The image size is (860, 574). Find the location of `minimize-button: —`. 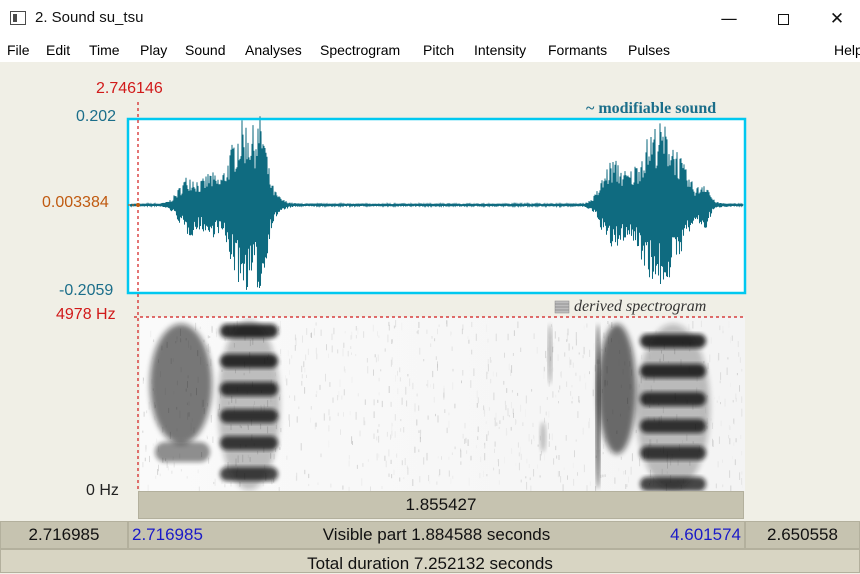

minimize-button: — is located at coordinates (729, 19).